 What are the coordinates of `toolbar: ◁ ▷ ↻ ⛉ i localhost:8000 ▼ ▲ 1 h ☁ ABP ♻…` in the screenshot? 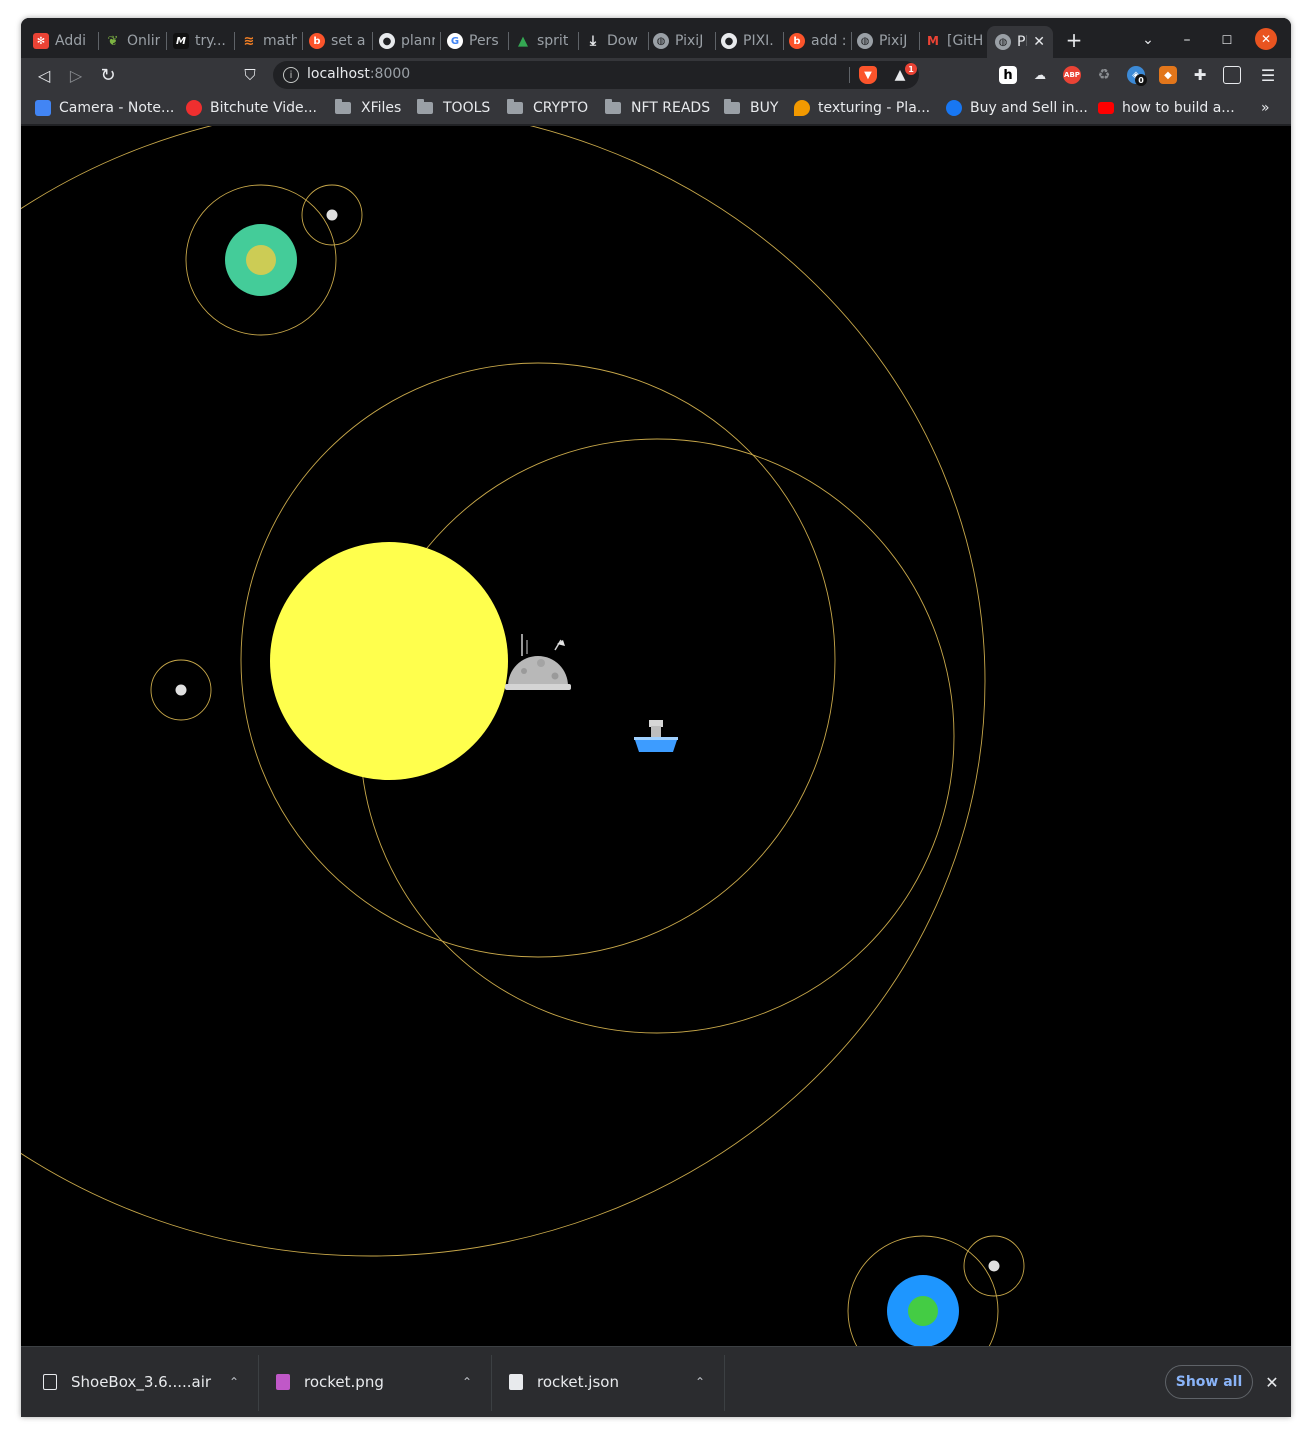 It's located at (656, 75).